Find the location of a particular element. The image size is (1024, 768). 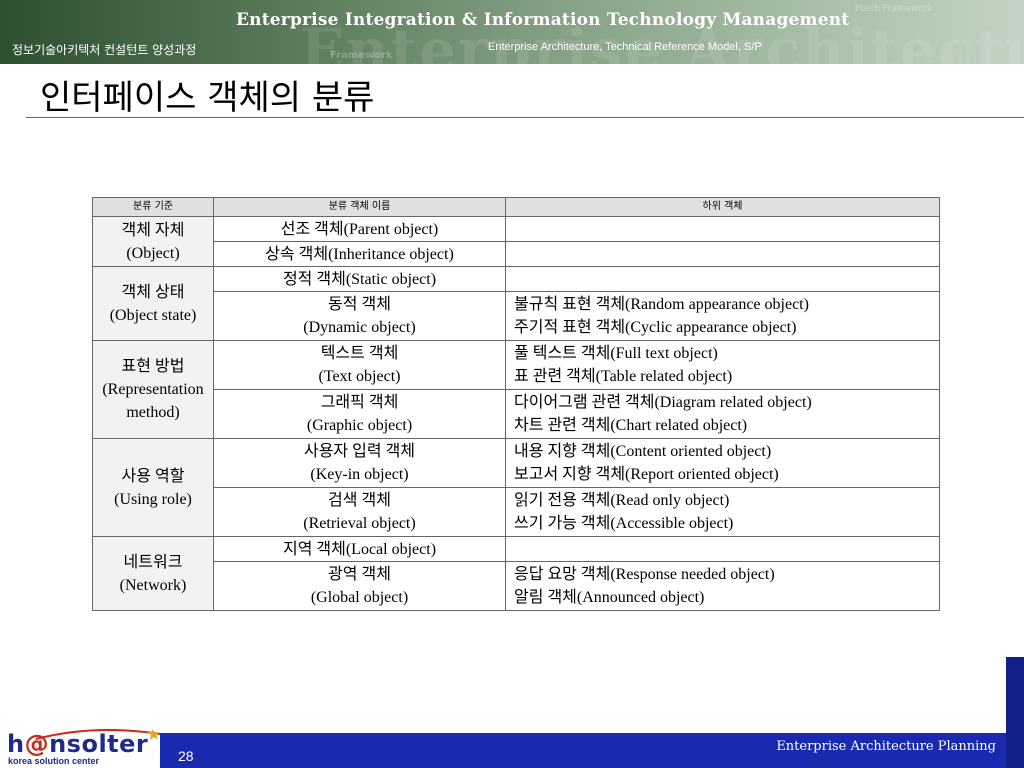

object-name-cell: 그래픽 객체 (Graphic object) is located at coordinates (359, 414).